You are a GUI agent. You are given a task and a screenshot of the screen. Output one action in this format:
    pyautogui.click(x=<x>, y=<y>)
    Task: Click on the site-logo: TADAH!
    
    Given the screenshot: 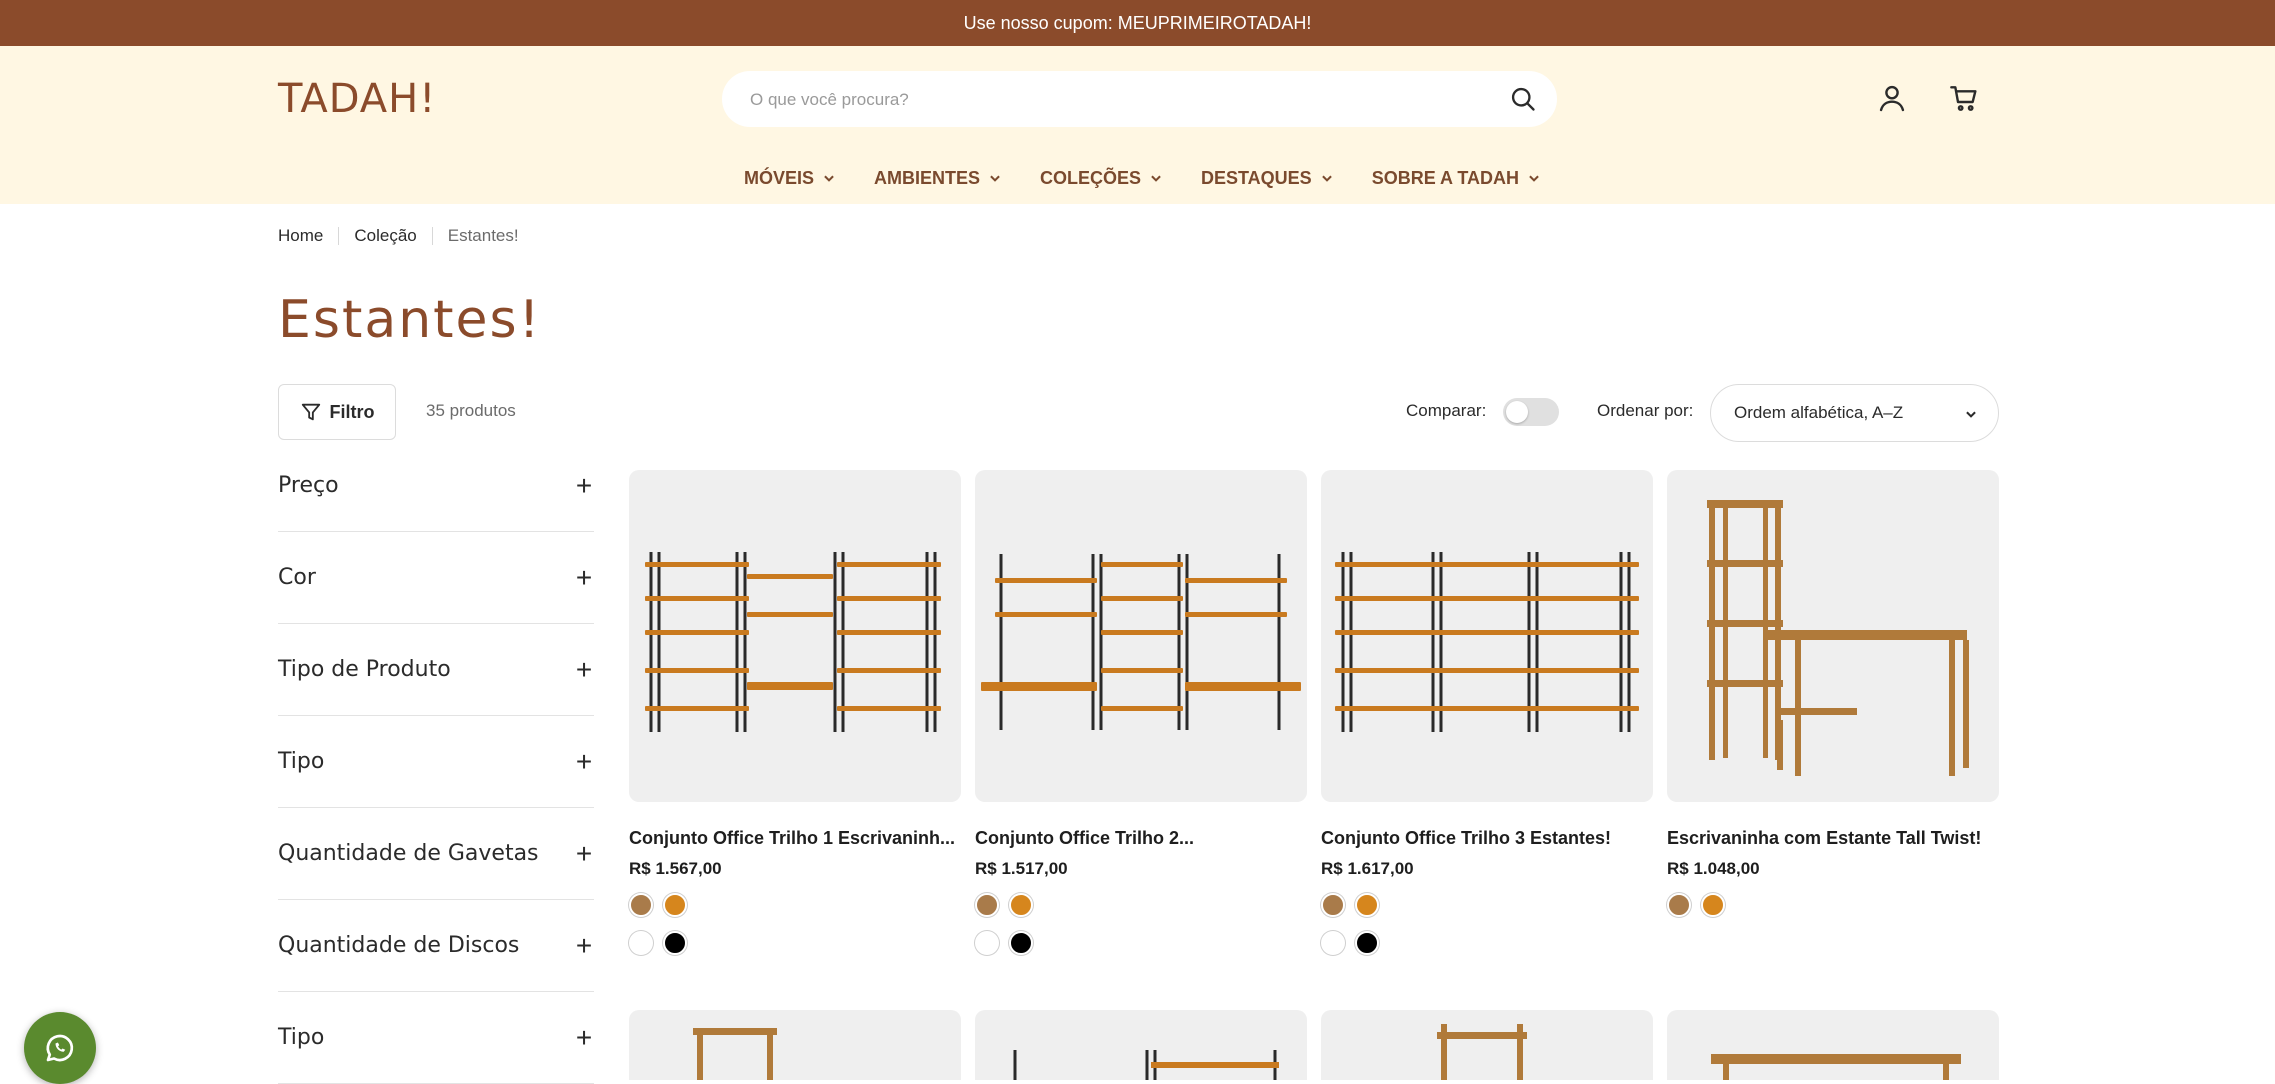 What is the action you would take?
    pyautogui.click(x=357, y=99)
    